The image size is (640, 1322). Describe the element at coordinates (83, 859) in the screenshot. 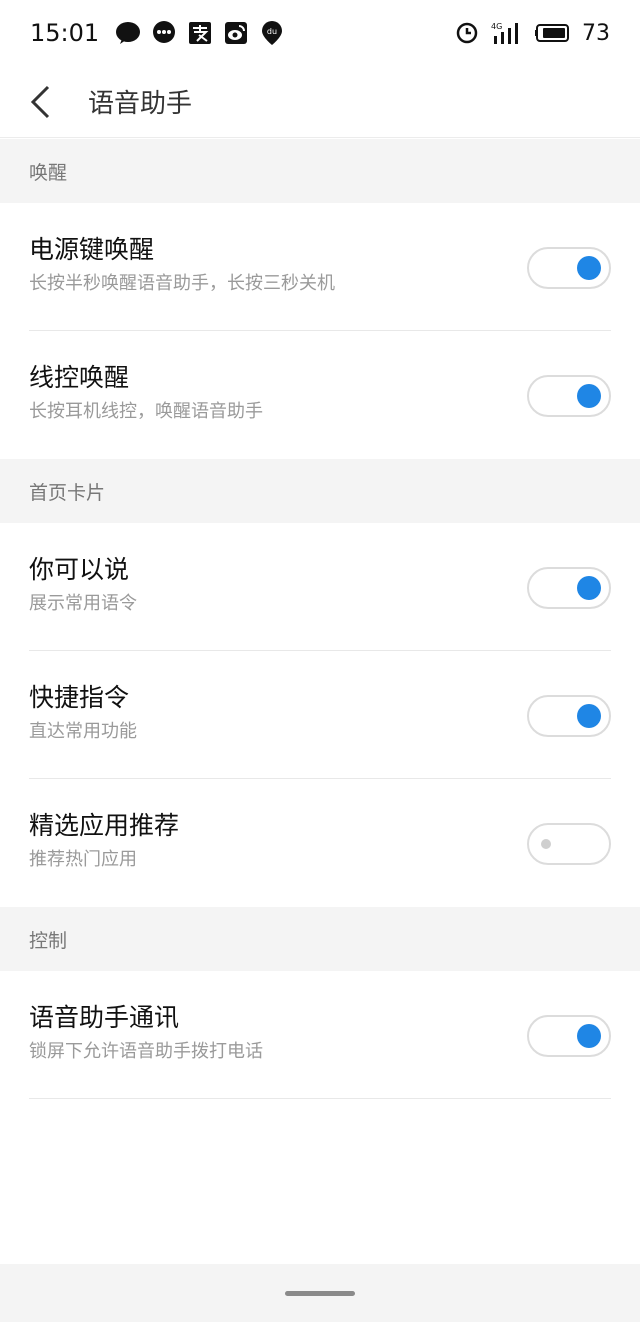

I see `setting-subtitle: 推荐热门应用` at that location.